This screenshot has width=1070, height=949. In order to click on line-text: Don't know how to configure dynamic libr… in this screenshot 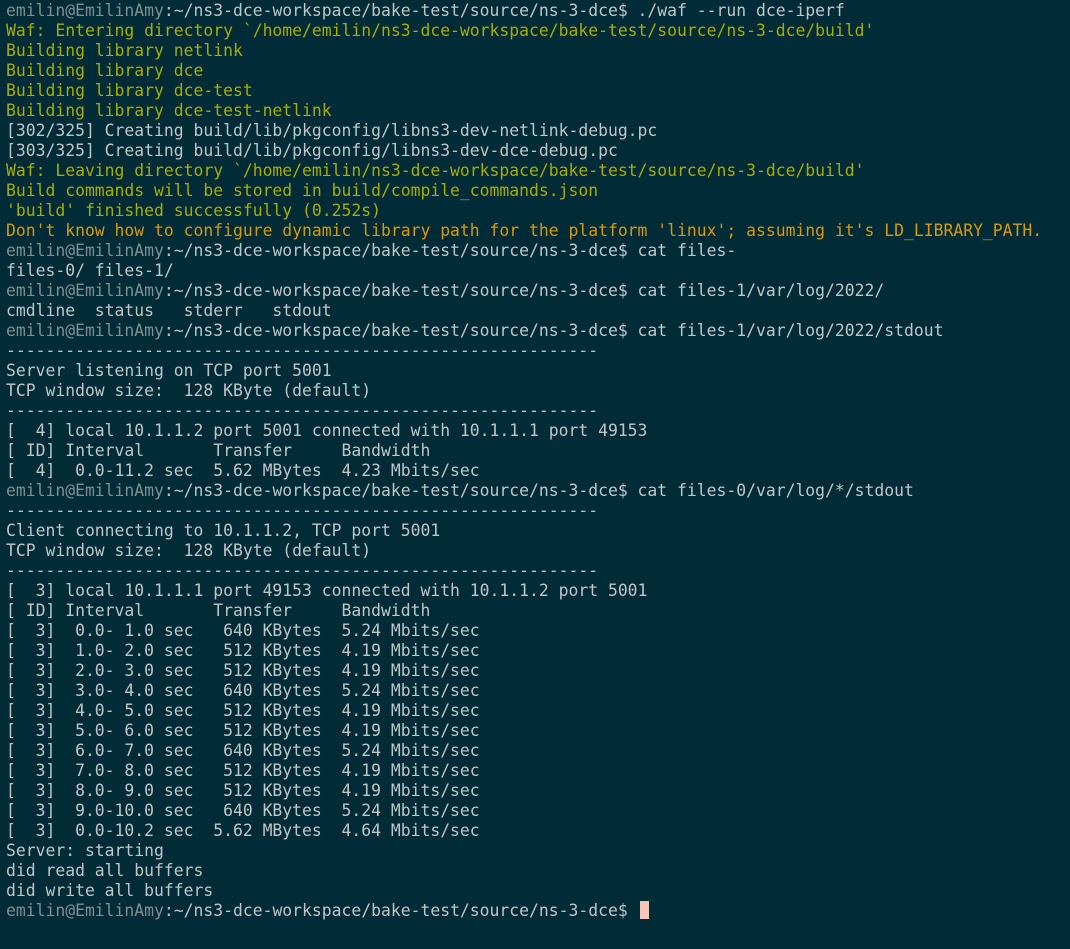, I will do `click(524, 230)`.